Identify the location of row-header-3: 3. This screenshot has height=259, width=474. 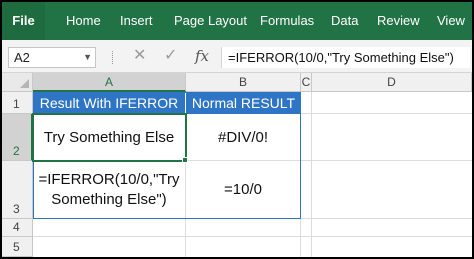
(17, 190).